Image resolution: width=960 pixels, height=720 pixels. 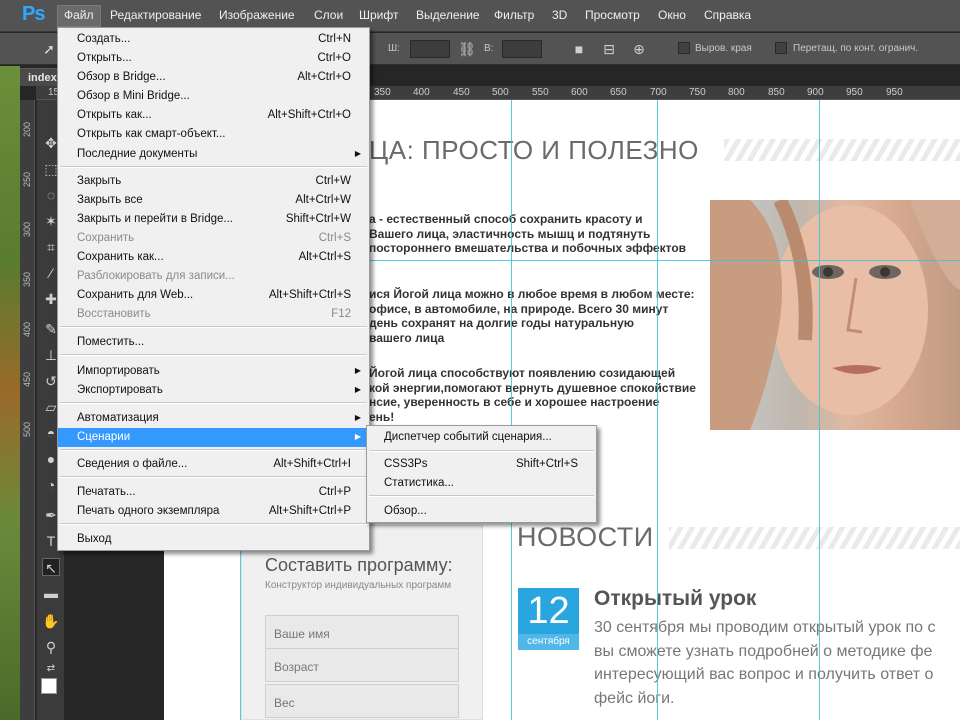 I want to click on menu-item-automate: Автоматизация ▶, so click(x=213, y=418).